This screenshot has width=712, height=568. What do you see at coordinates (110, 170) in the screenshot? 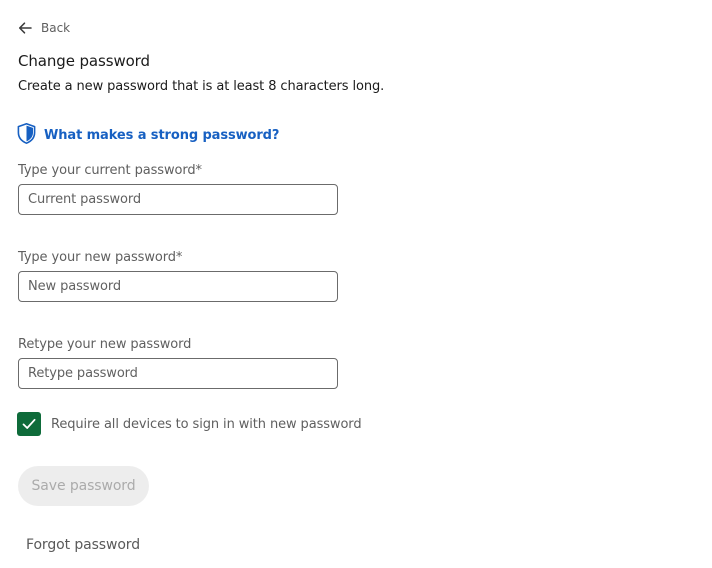
I see `current-password-label: Type your current password*` at bounding box center [110, 170].